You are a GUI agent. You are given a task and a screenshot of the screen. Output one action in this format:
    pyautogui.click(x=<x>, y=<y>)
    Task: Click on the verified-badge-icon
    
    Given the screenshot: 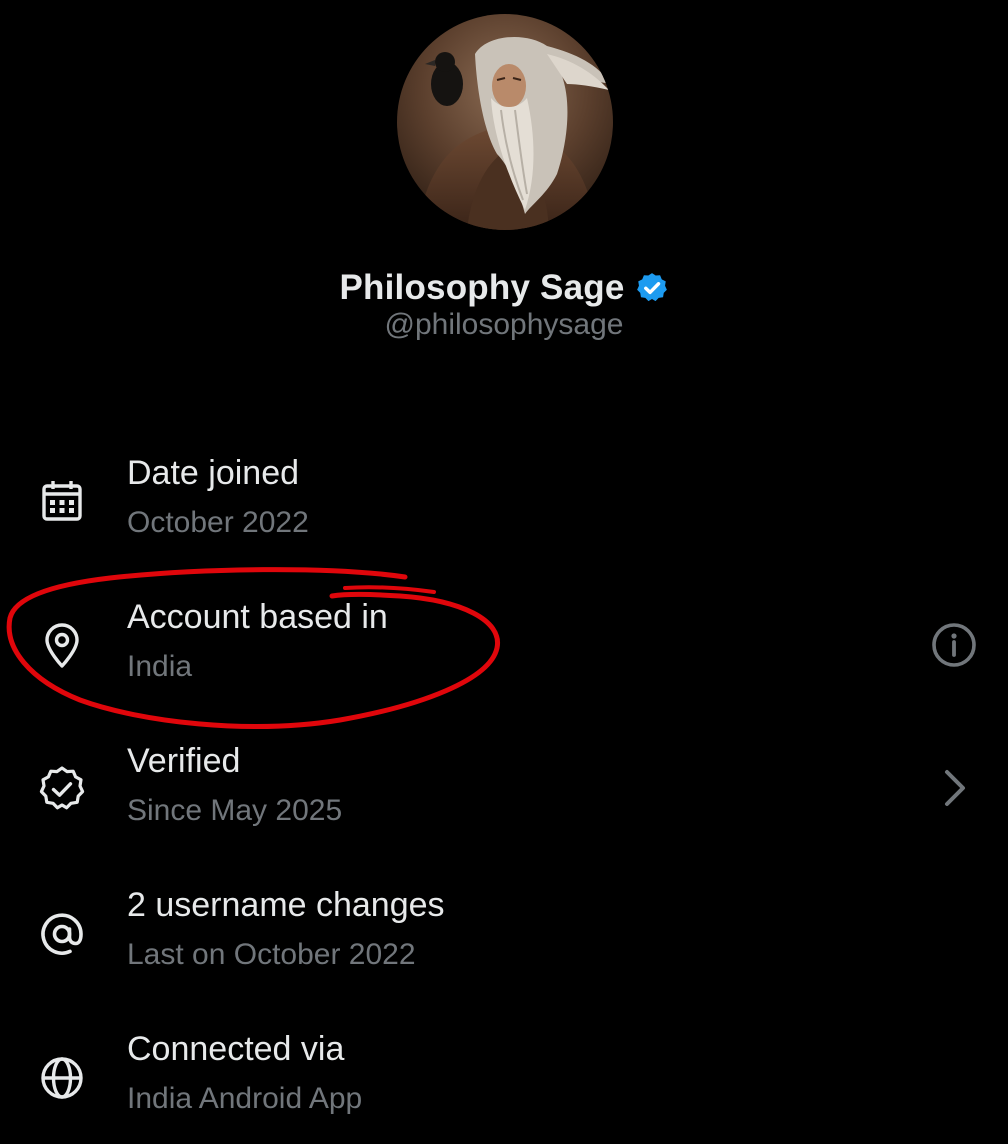 What is the action you would take?
    pyautogui.click(x=652, y=288)
    